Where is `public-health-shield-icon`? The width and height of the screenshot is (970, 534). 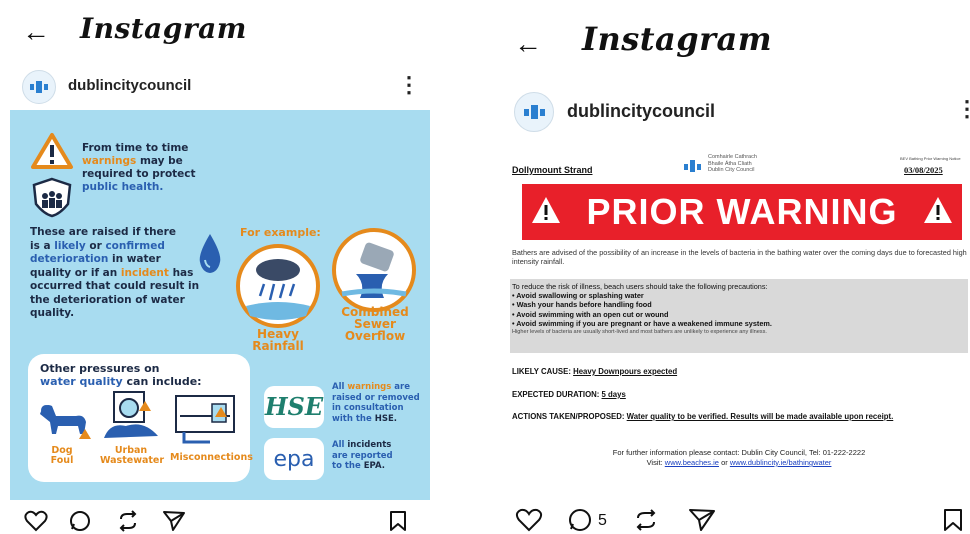
public-health-shield-icon is located at coordinates (52, 197).